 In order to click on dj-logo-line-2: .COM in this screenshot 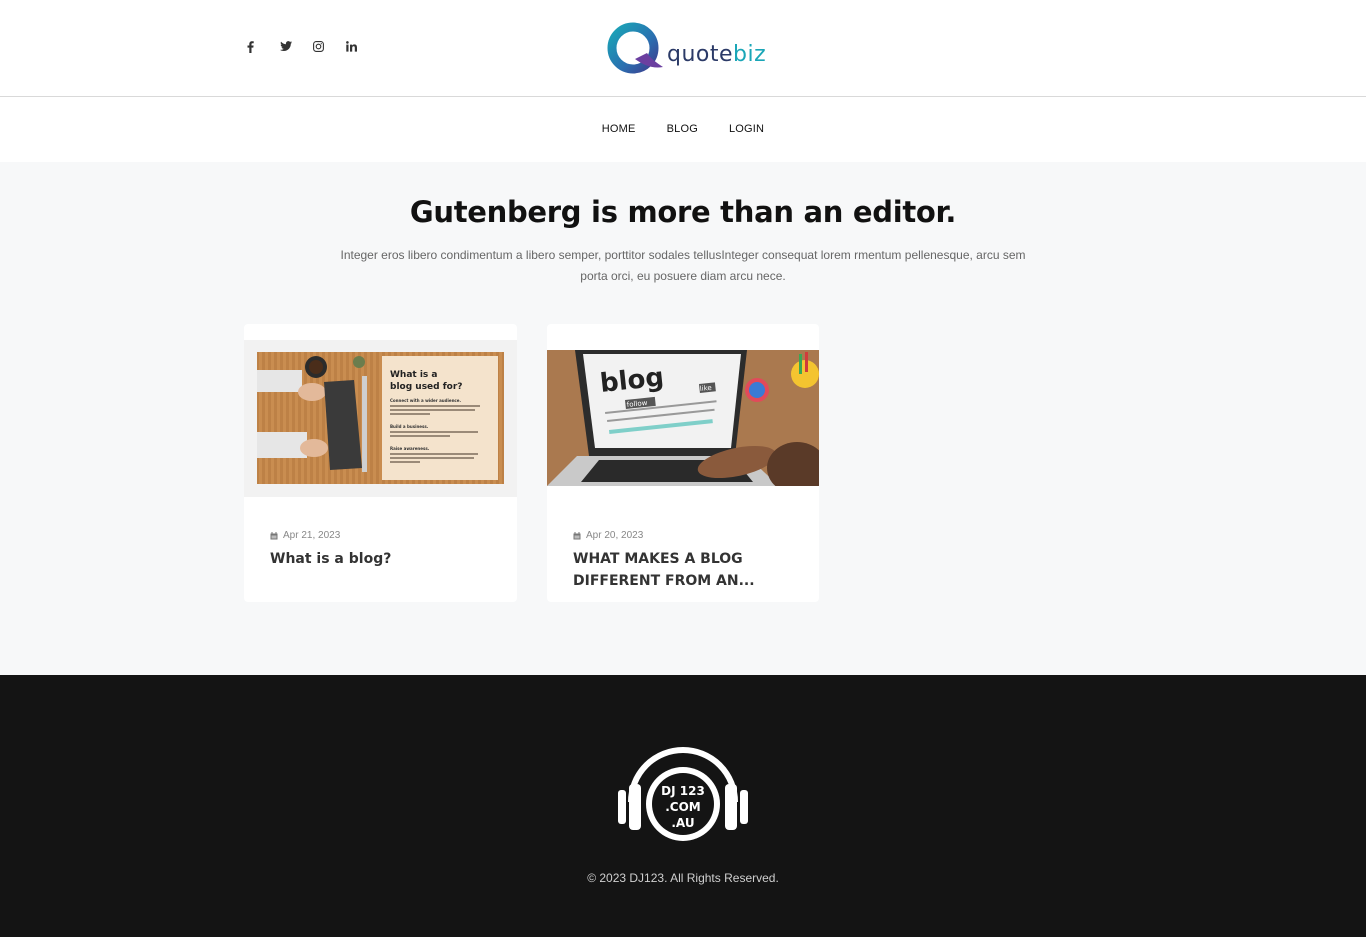, I will do `click(683, 807)`.